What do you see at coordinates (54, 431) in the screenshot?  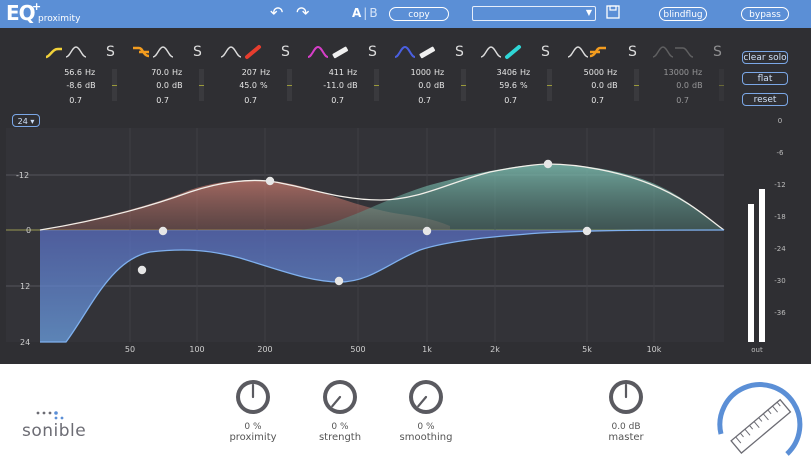 I see `sonible-logo: sonible` at bounding box center [54, 431].